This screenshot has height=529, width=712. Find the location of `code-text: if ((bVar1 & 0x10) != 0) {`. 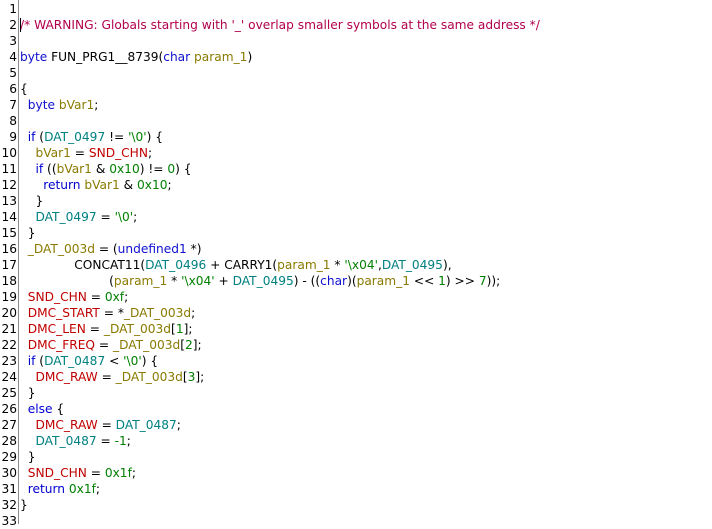

code-text: if ((bVar1 & 0x10) != 0) { is located at coordinates (106, 169).